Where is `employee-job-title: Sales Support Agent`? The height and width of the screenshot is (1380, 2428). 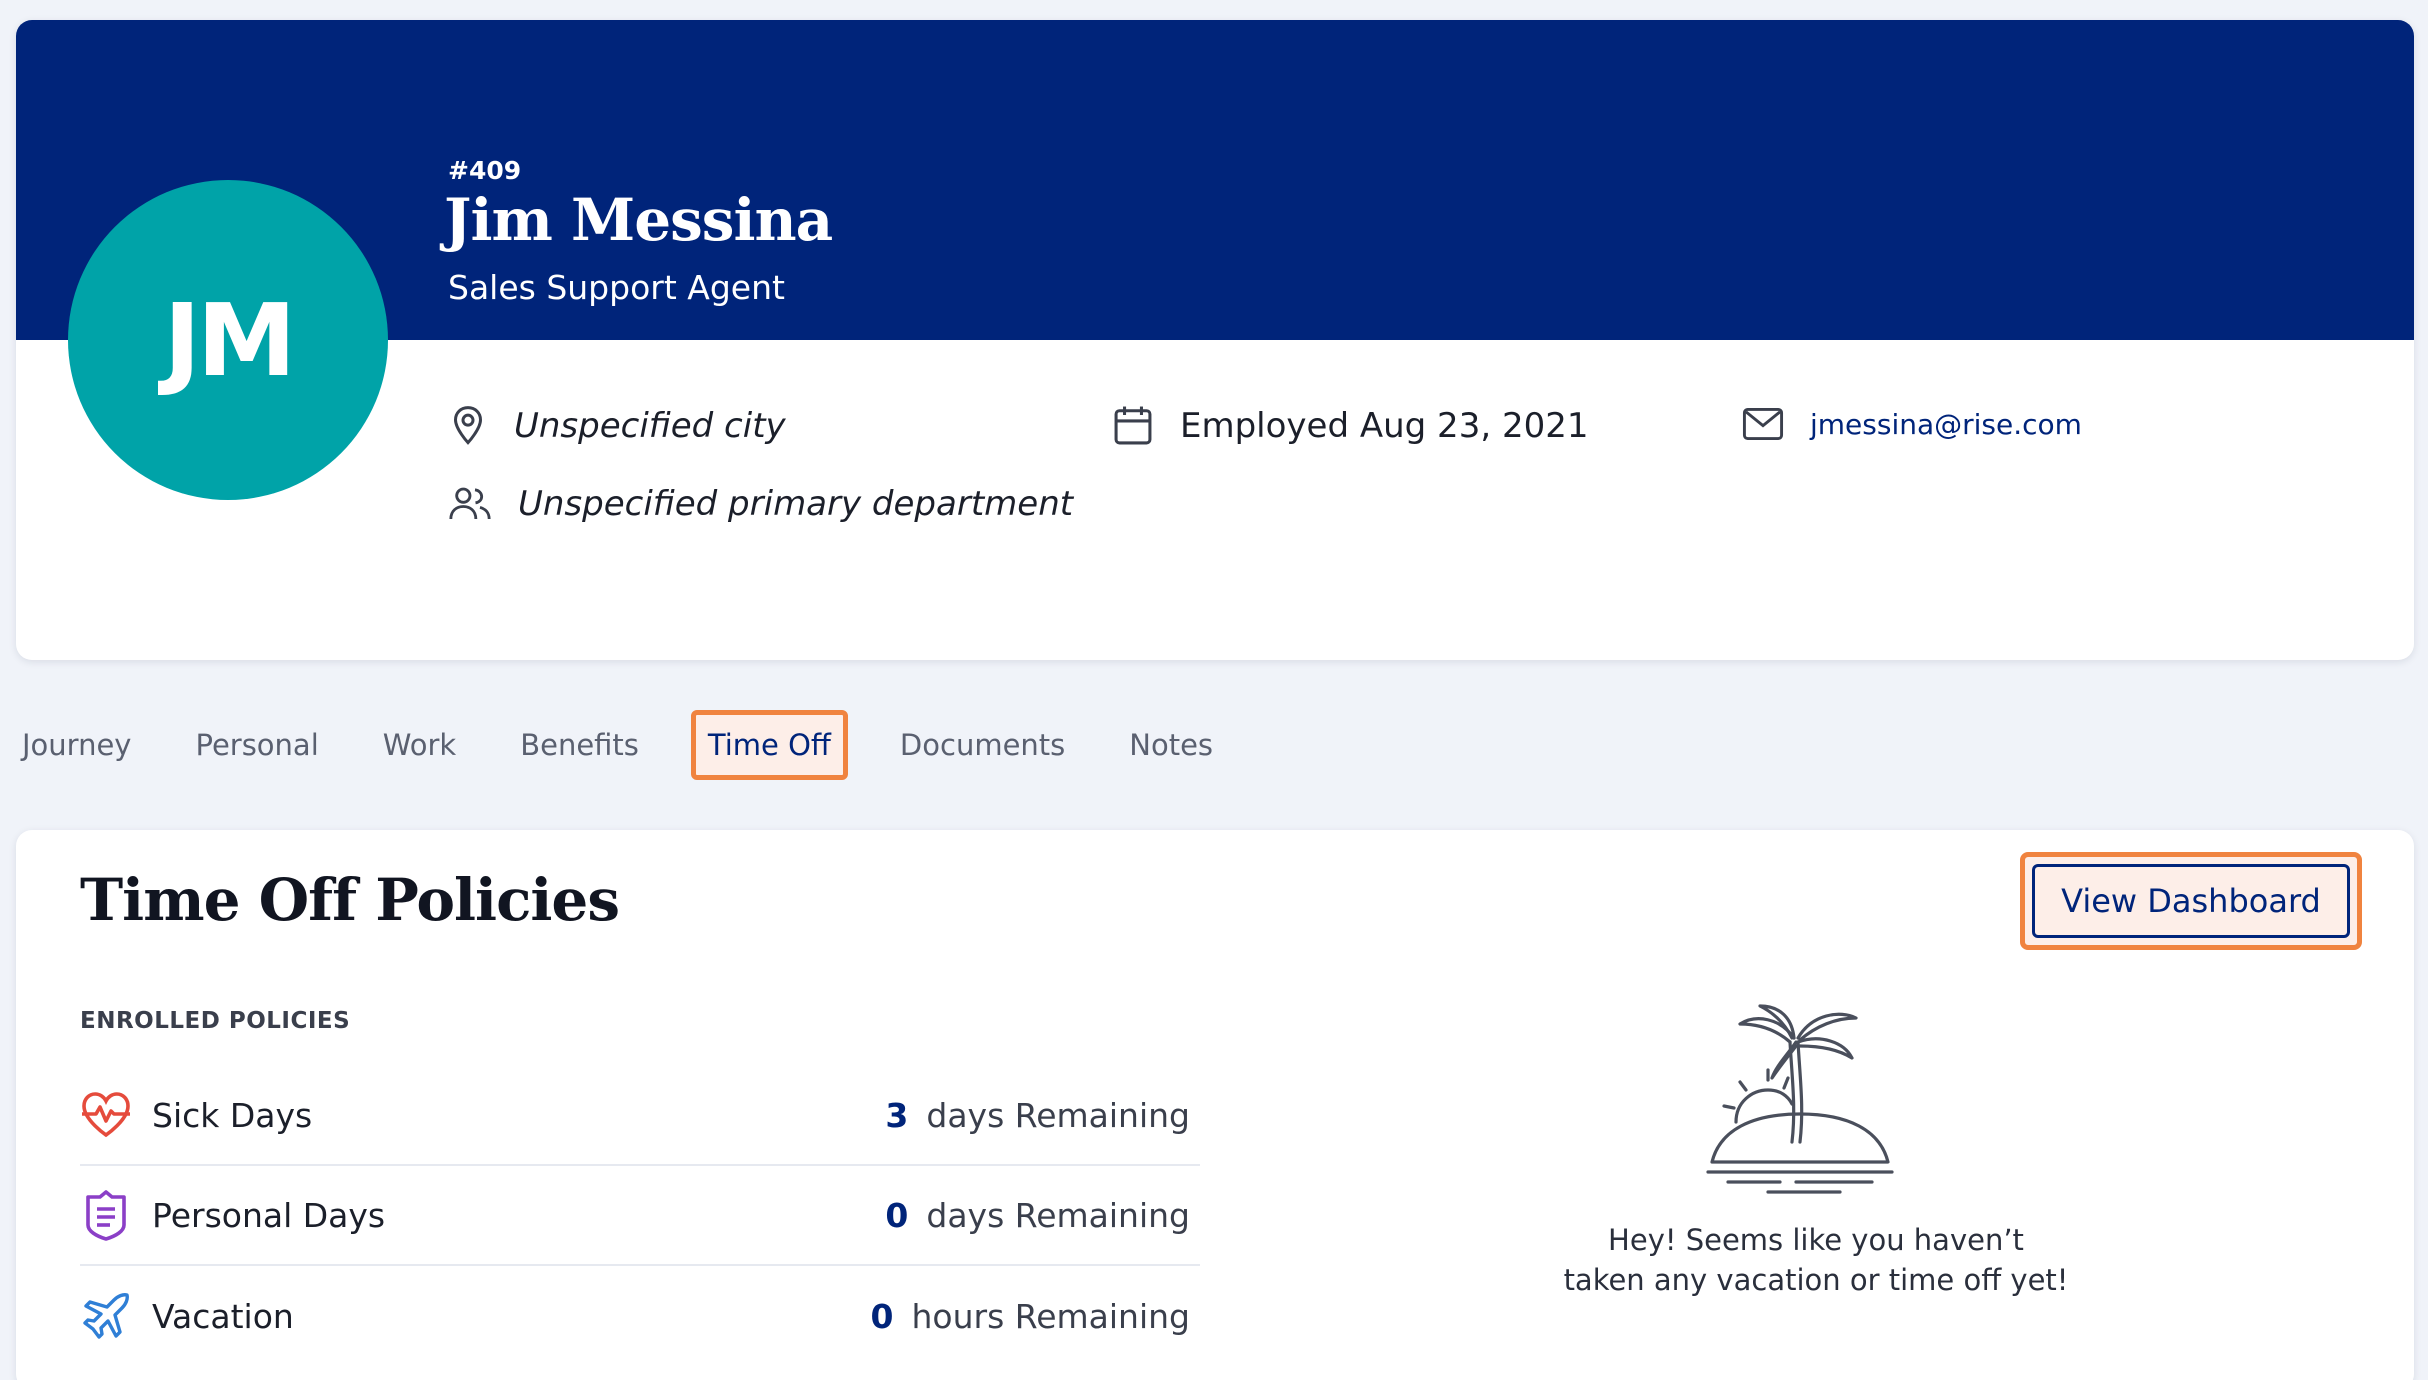
employee-job-title: Sales Support Agent is located at coordinates (616, 287).